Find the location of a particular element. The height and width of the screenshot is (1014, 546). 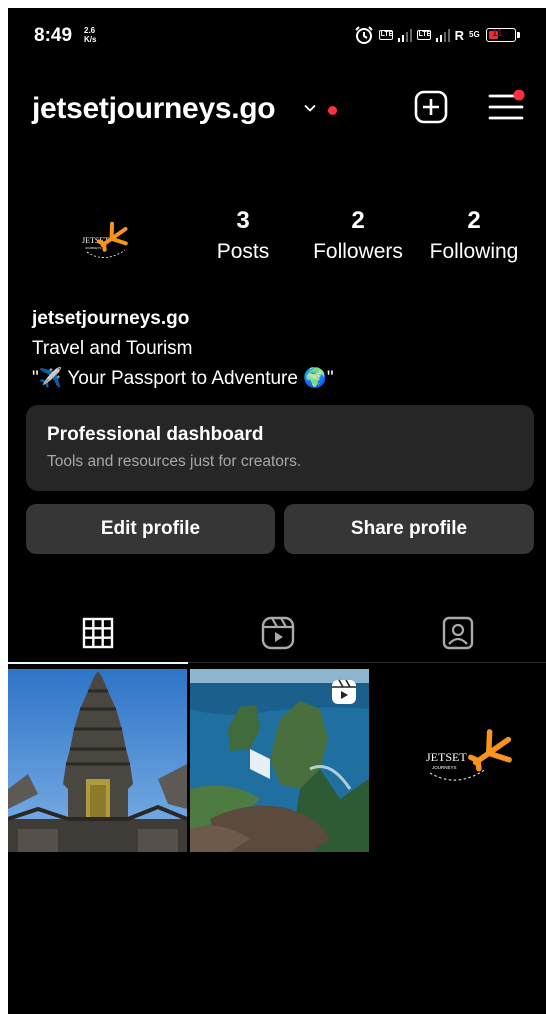

create-button is located at coordinates (431, 107).